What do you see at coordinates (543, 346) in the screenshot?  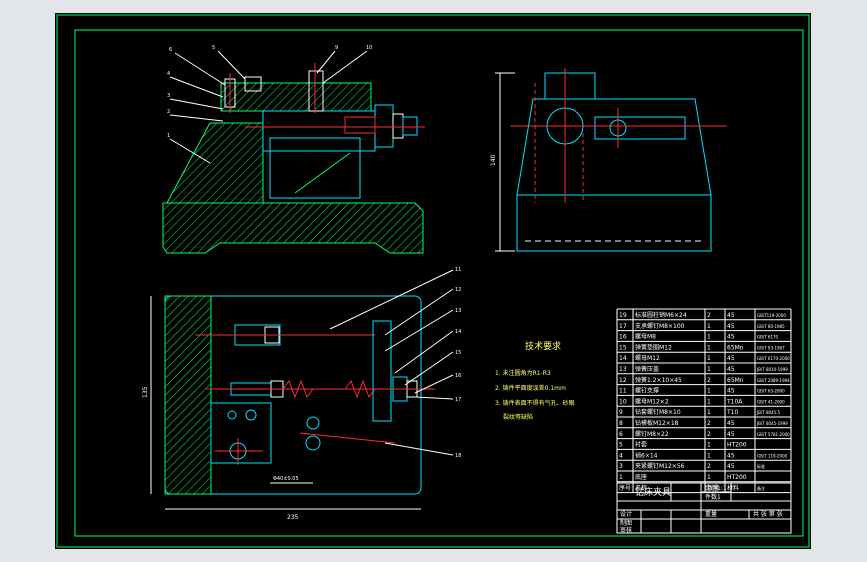 I see `tech-req-title: 技术要求` at bounding box center [543, 346].